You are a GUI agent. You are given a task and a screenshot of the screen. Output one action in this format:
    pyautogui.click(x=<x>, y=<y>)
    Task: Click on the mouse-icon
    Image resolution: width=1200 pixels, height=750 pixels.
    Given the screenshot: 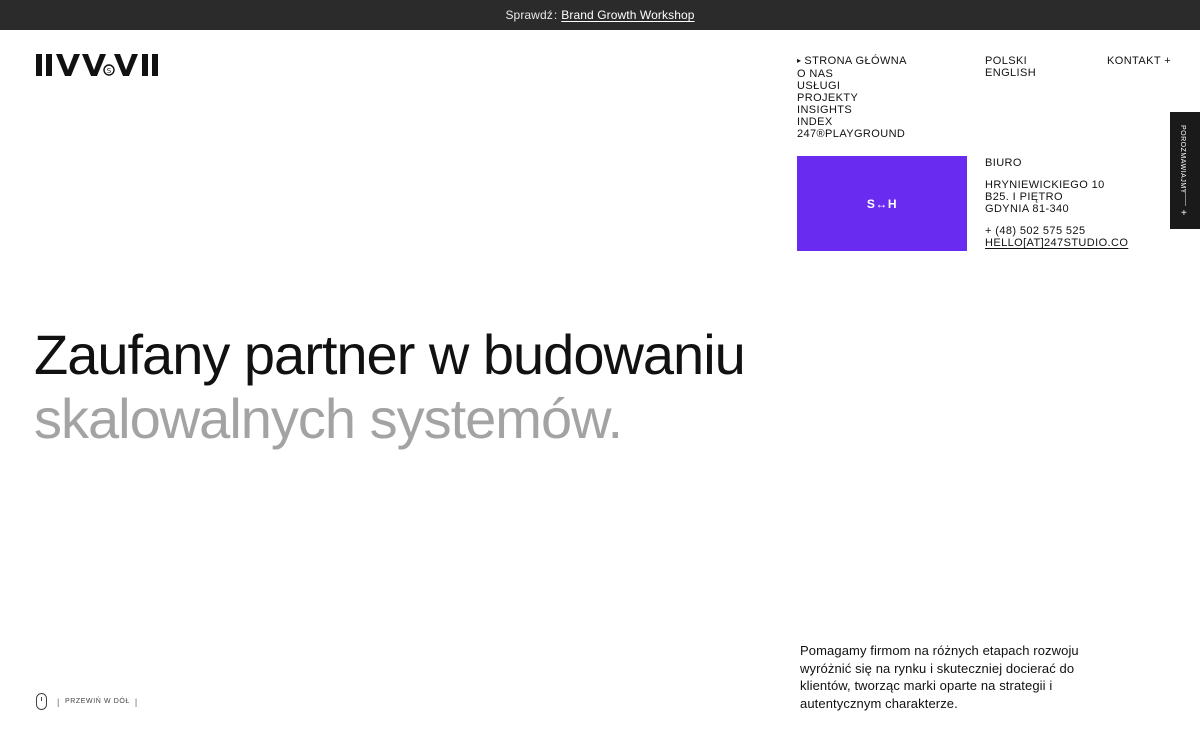 What is the action you would take?
    pyautogui.click(x=41, y=701)
    